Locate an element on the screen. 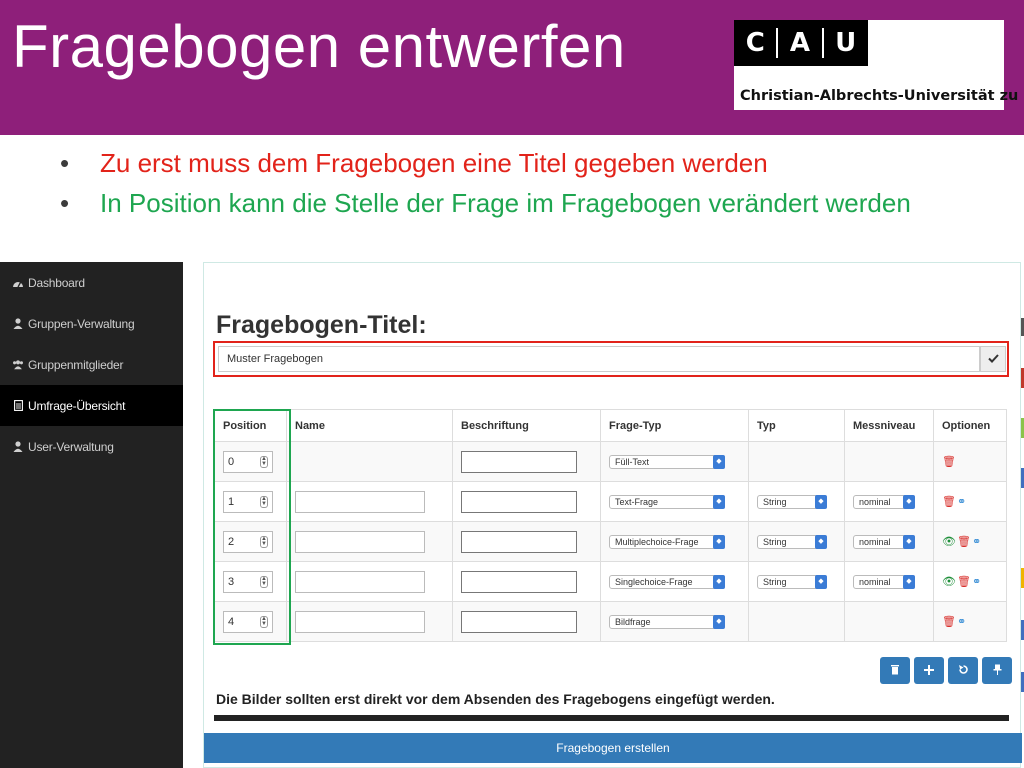  frage-typ-select: Füll-Text ◆ is located at coordinates (667, 461).